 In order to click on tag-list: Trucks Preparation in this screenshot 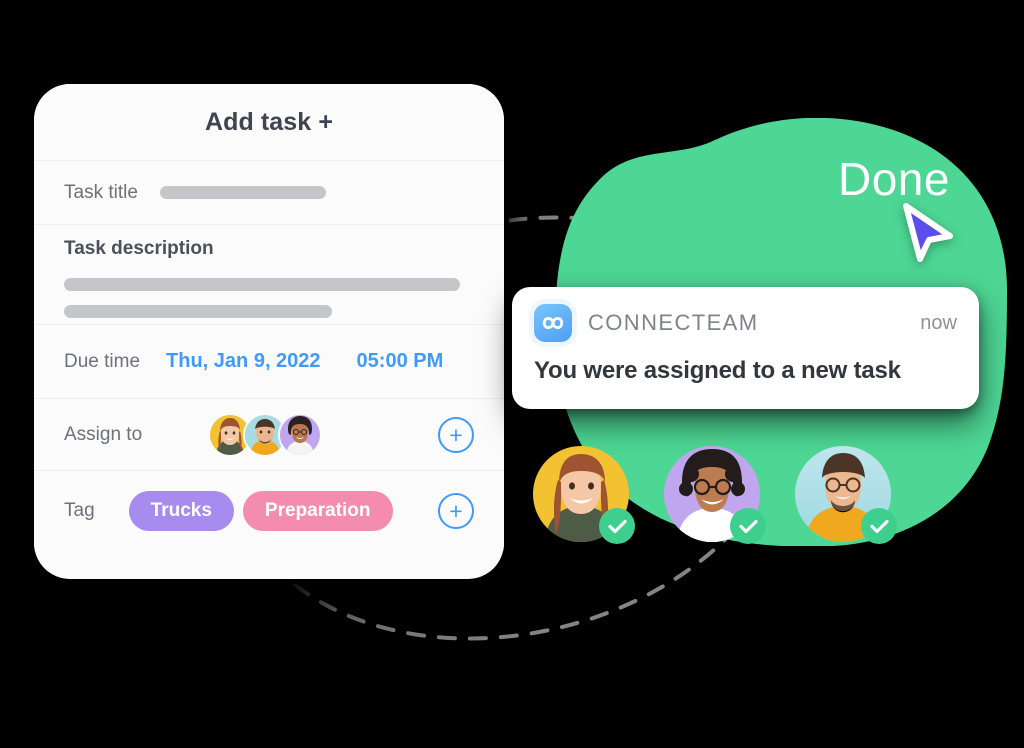, I will do `click(260, 511)`.